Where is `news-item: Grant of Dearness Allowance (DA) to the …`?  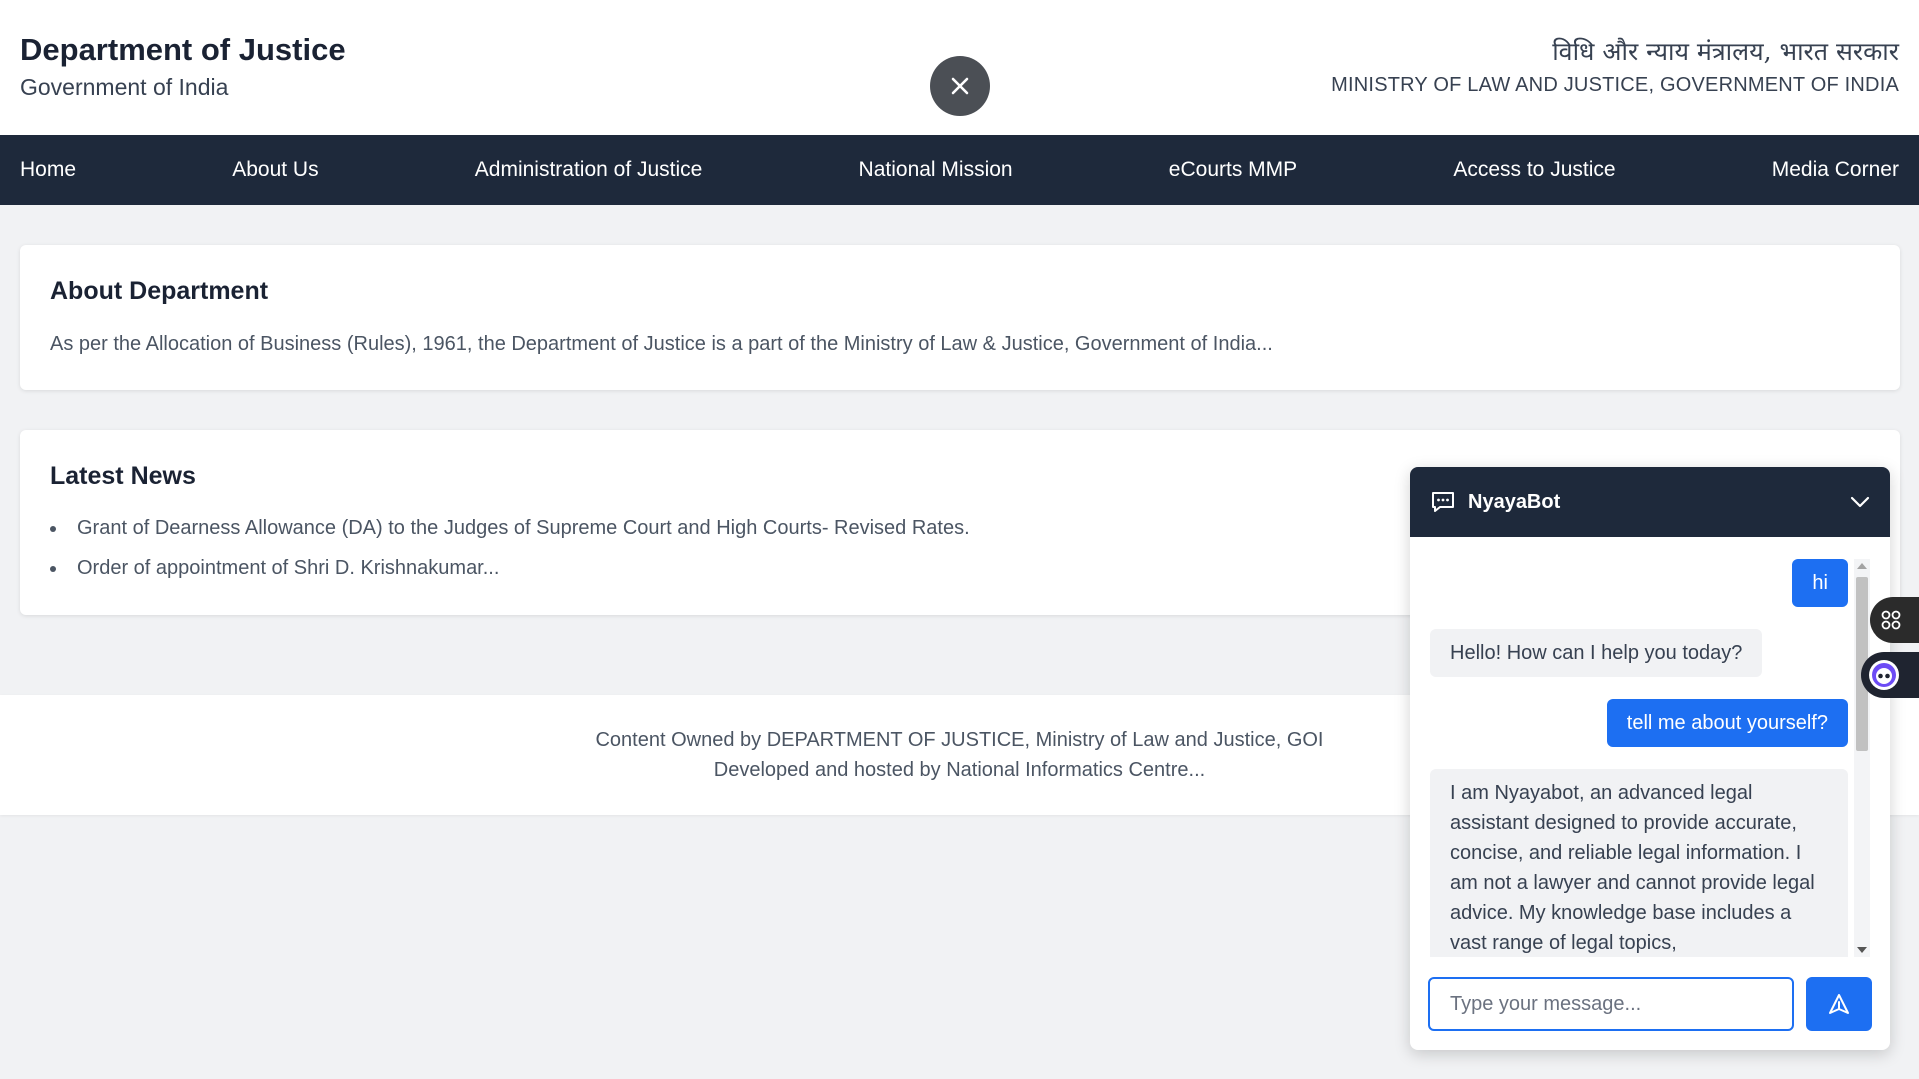 news-item: Grant of Dearness Allowance (DA) to the … is located at coordinates (510, 536).